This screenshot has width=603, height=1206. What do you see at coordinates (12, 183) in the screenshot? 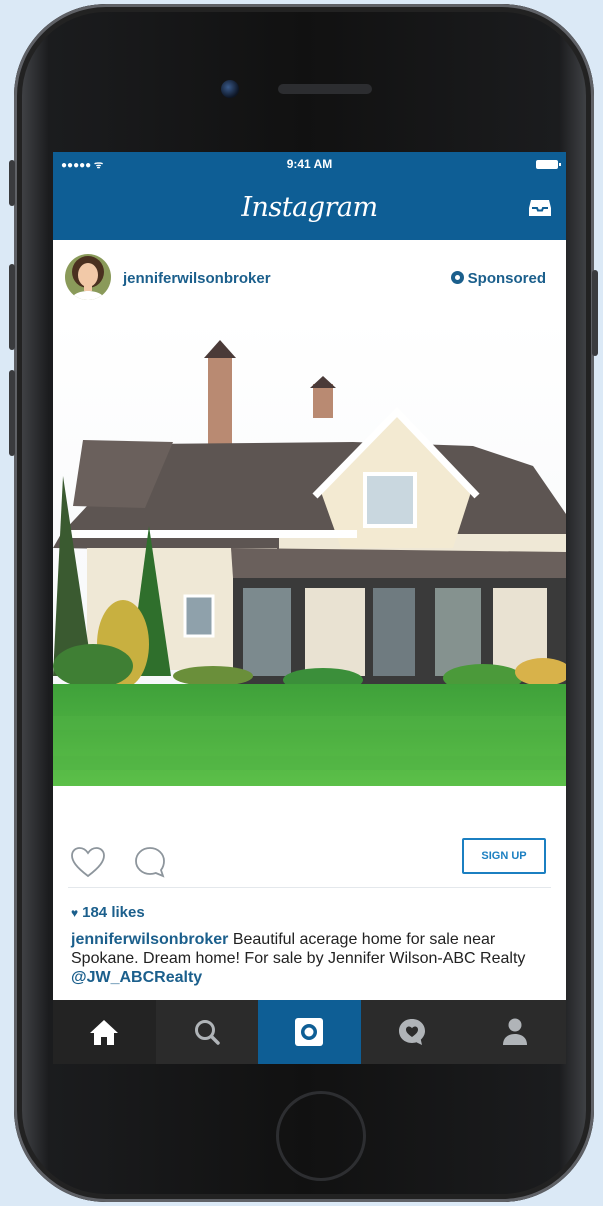
I see `mute-switch` at bounding box center [12, 183].